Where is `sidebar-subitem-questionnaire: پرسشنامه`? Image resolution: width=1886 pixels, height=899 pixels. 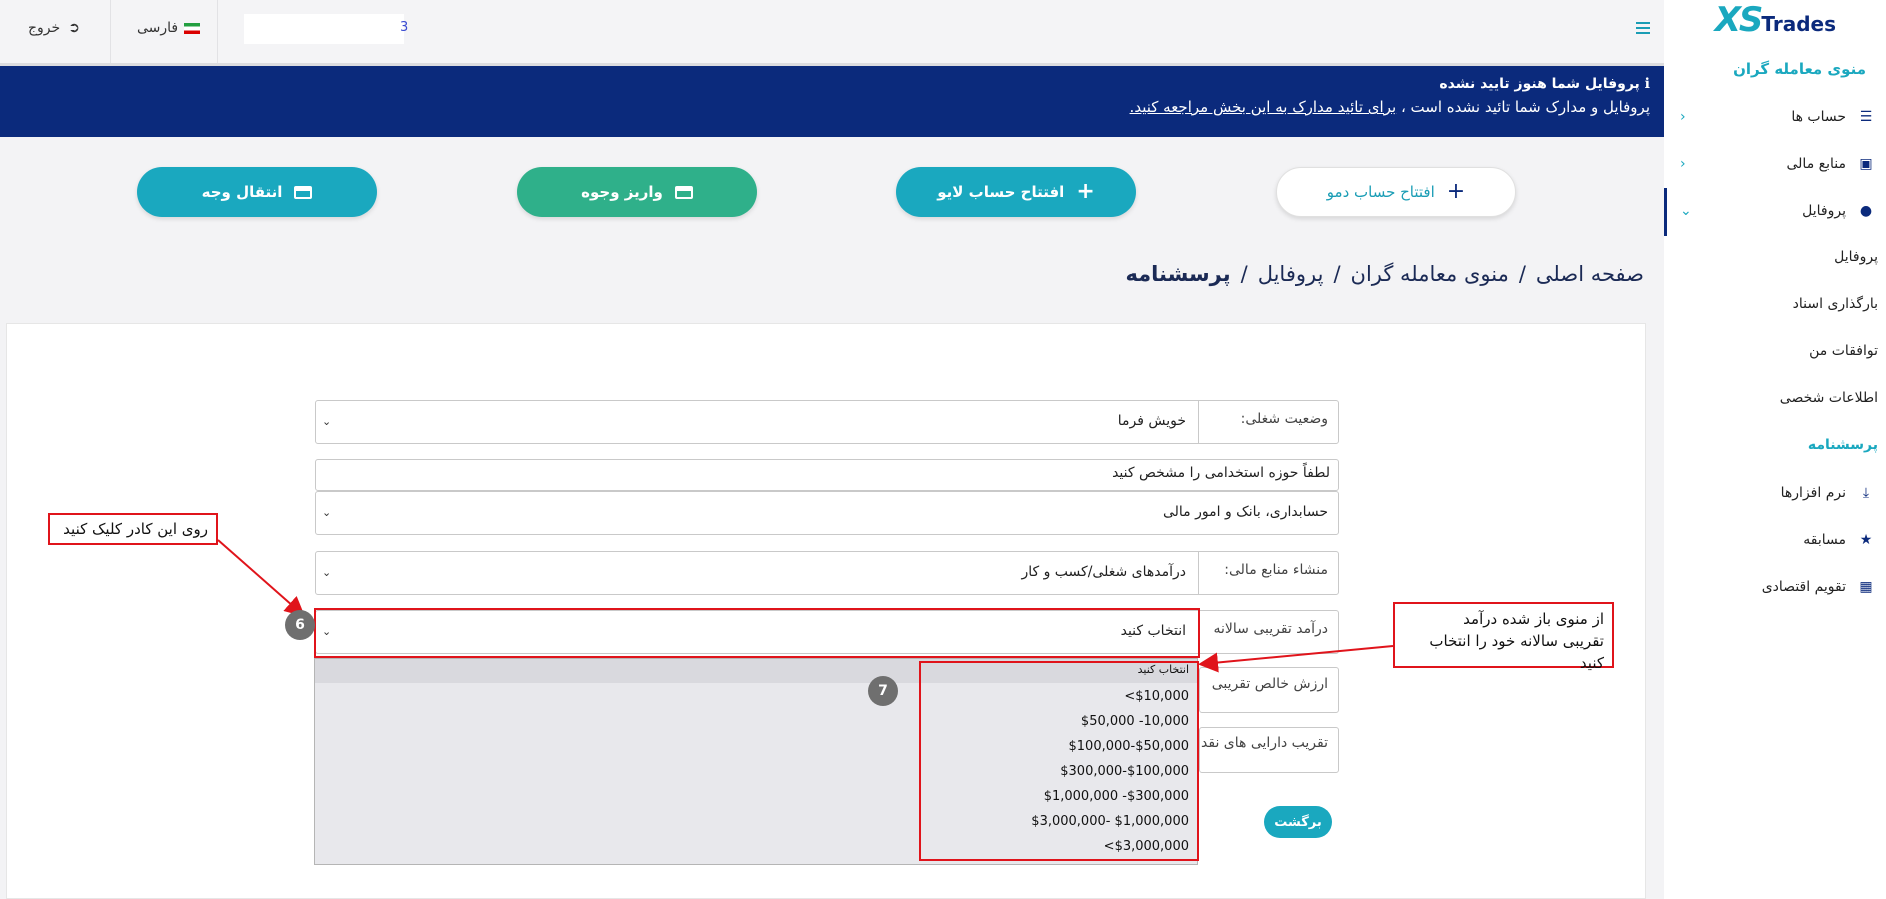
sidebar-subitem-questionnaire: پرسشنامه is located at coordinates (1843, 445).